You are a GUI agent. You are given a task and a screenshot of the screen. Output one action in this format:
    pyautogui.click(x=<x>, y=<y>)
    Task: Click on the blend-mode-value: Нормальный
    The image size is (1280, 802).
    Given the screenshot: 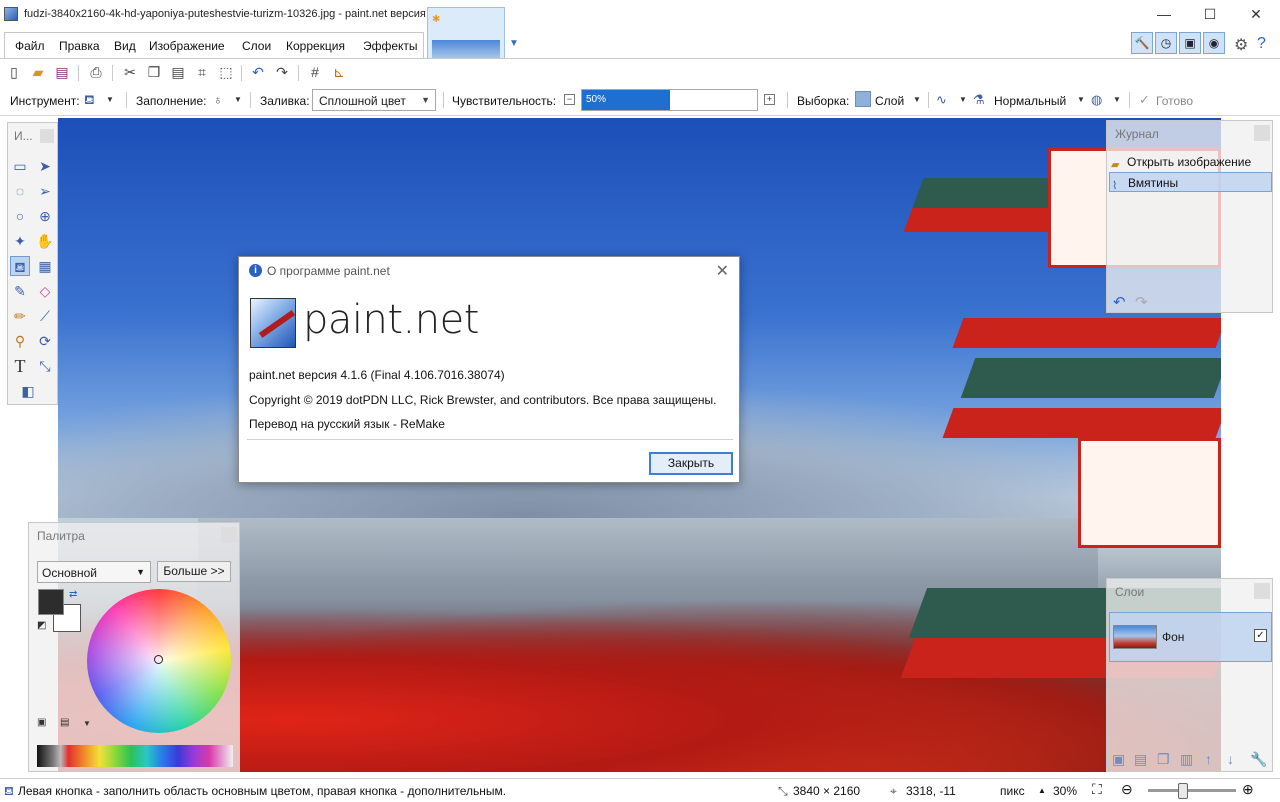 What is the action you would take?
    pyautogui.click(x=1030, y=101)
    